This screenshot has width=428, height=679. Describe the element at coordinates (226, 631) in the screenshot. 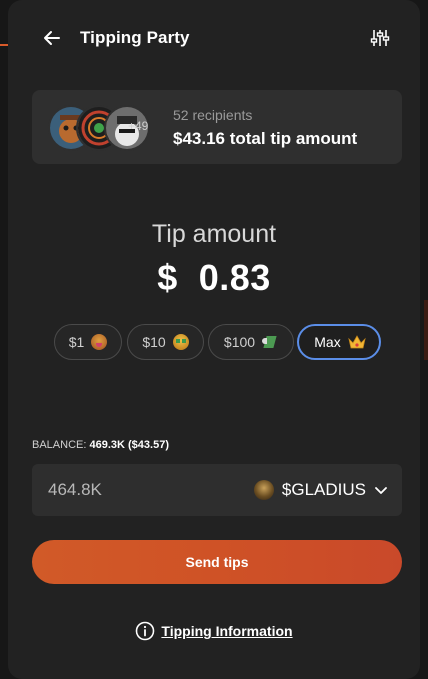

I see `tipping-information-link: Tipping Information` at that location.